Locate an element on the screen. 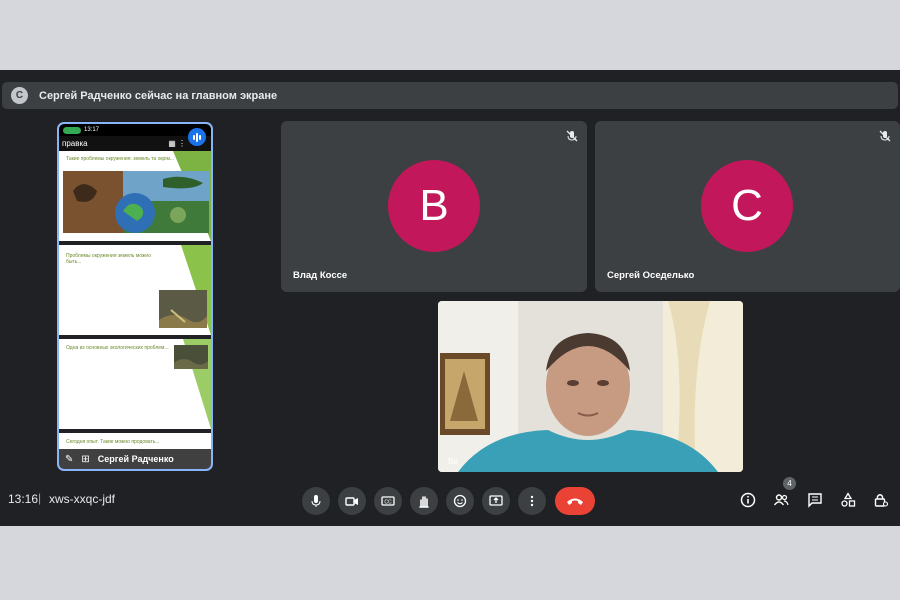 Image resolution: width=900 pixels, height=600 pixels. self-camera-label: Ви is located at coordinates (453, 461).